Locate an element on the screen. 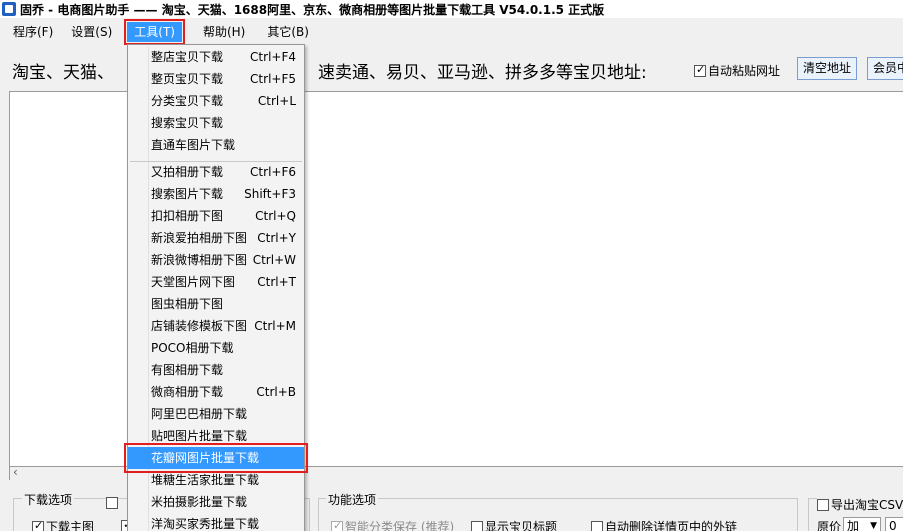 The height and width of the screenshot is (531, 903). menu-item-shortcut: Ctrl+M is located at coordinates (275, 326).